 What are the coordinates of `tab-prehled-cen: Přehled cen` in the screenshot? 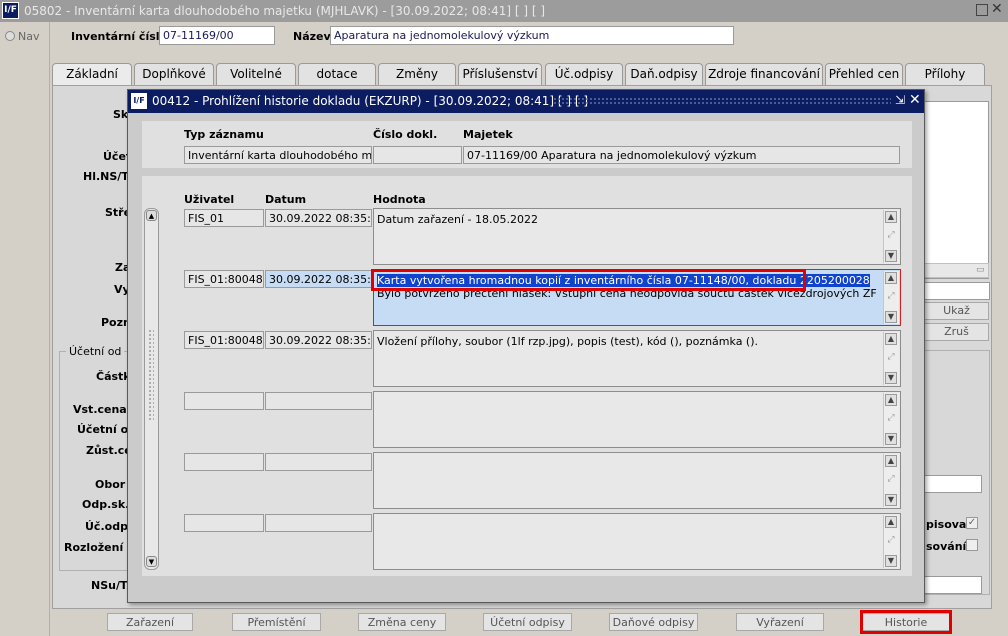 It's located at (864, 74).